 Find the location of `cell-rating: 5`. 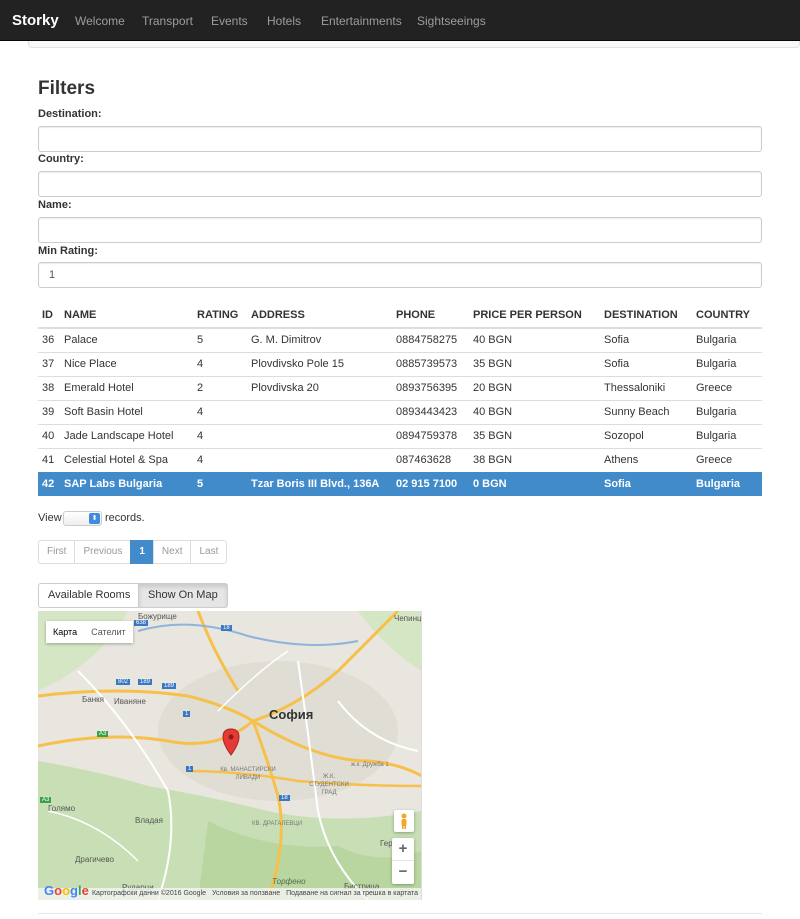

cell-rating: 5 is located at coordinates (220, 339).